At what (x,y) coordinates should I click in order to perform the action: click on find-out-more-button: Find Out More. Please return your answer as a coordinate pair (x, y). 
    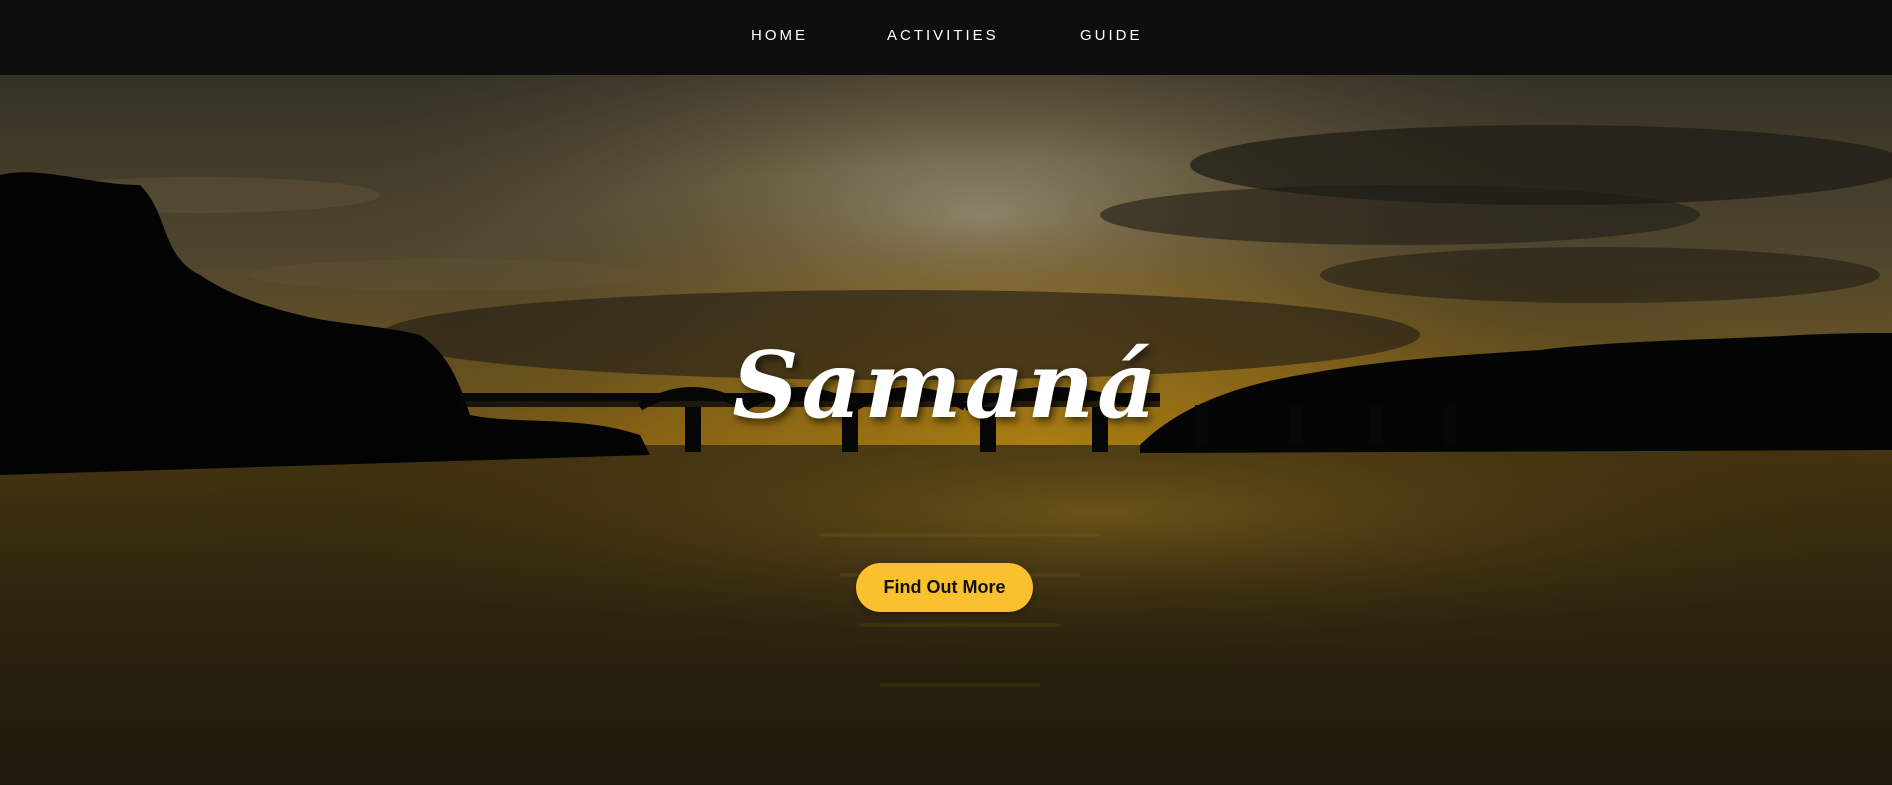
    Looking at the image, I should click on (944, 587).